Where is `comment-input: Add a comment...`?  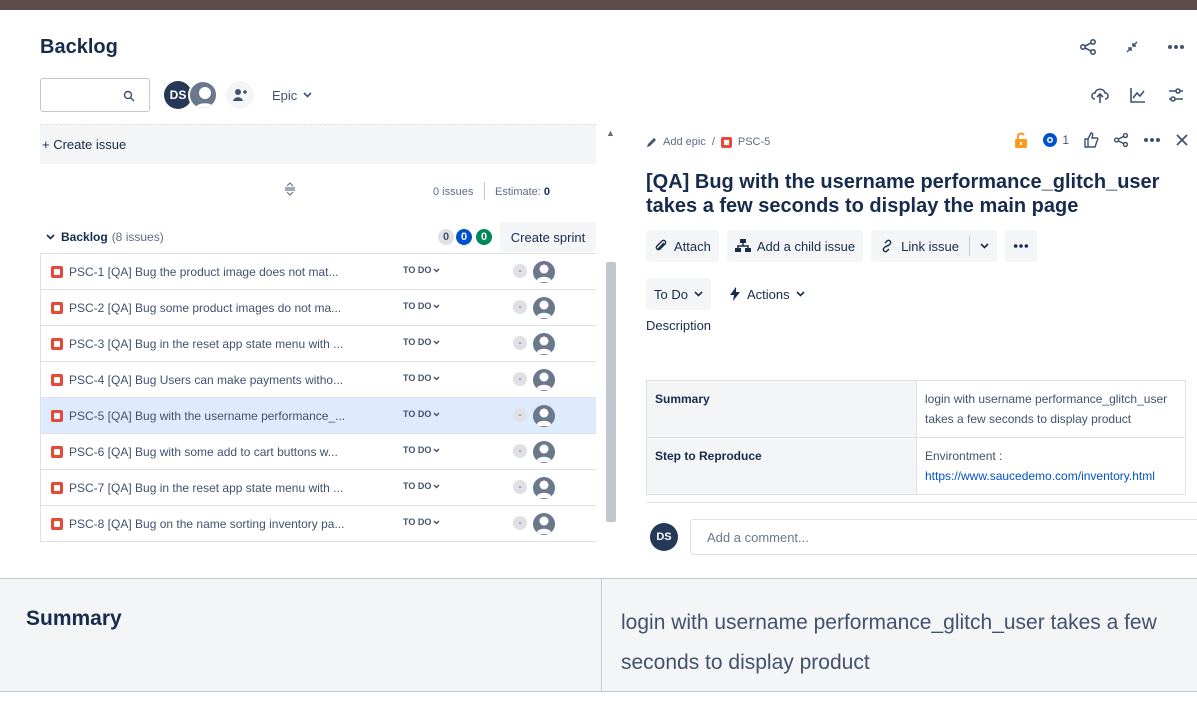 comment-input: Add a comment... is located at coordinates (943, 537).